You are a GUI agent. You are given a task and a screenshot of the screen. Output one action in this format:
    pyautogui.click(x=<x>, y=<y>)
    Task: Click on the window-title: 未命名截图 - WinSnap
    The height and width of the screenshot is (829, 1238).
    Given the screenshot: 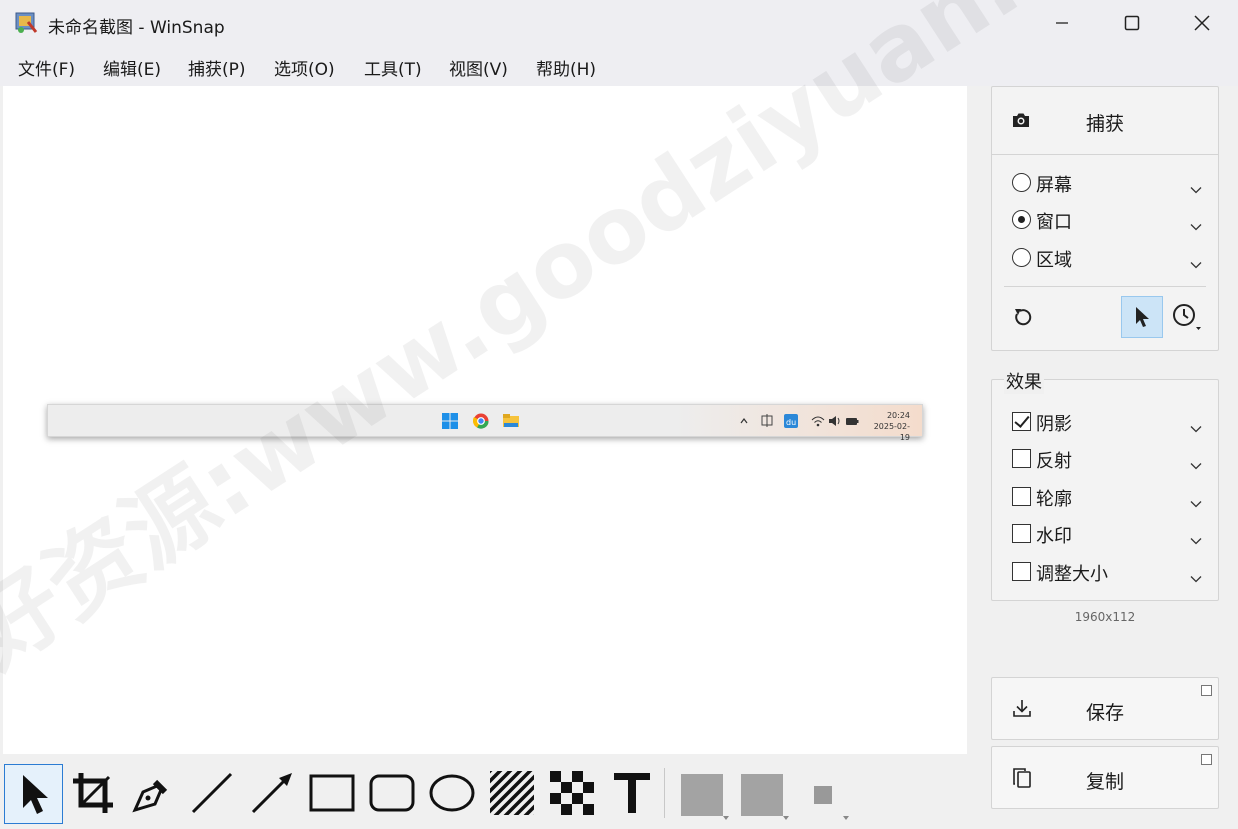 What is the action you would take?
    pyautogui.click(x=136, y=28)
    